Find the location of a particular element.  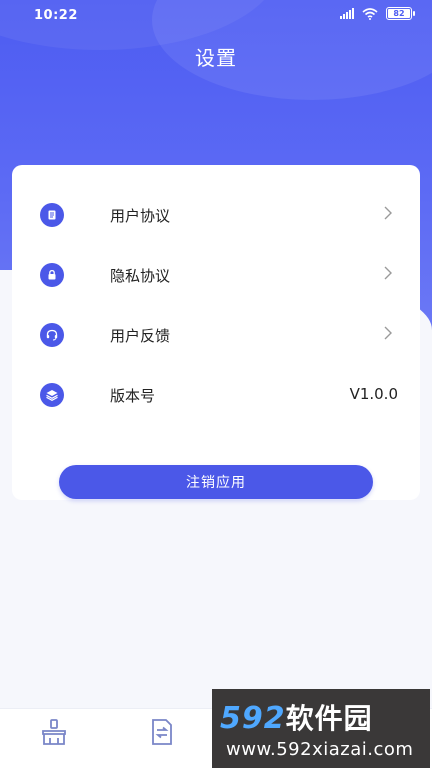

layers-icon is located at coordinates (52, 395).